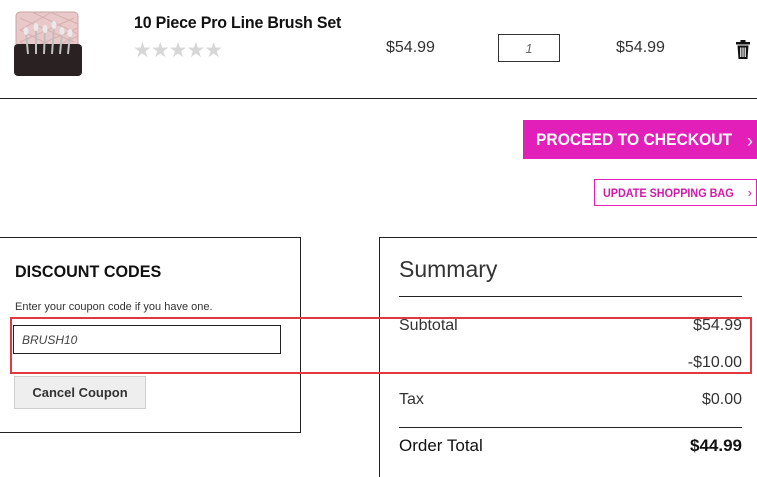  What do you see at coordinates (441, 445) in the screenshot?
I see `order-total-label: Order Total` at bounding box center [441, 445].